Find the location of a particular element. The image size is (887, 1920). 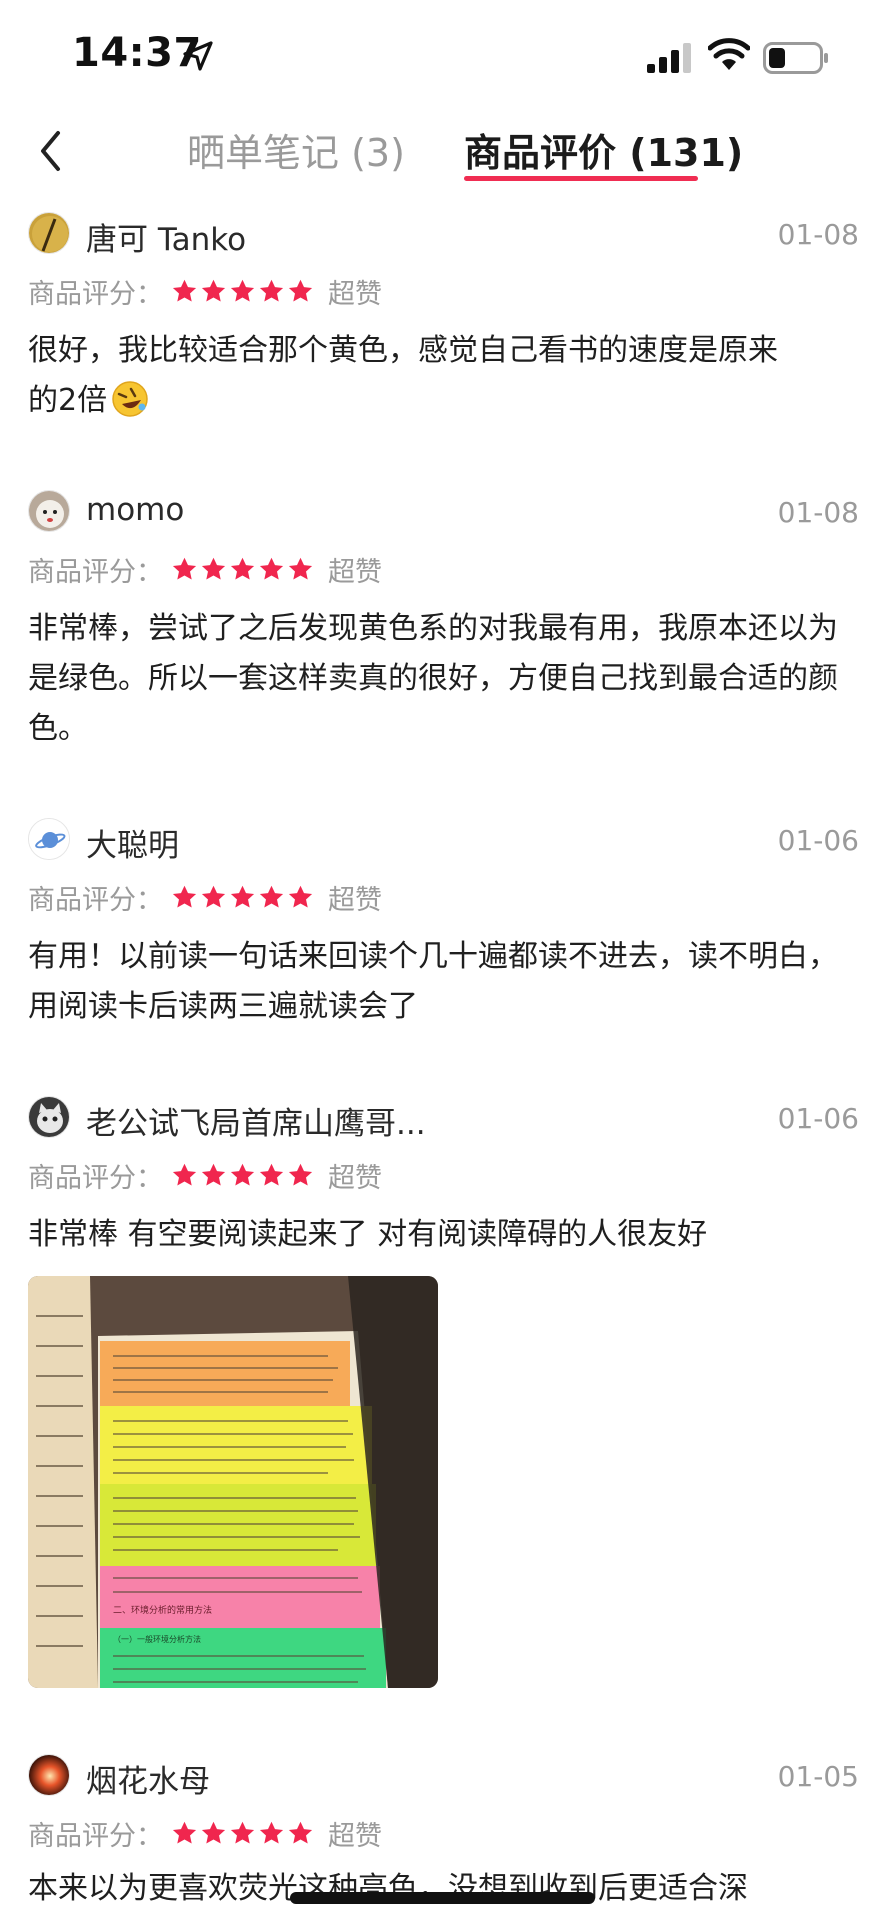

tab-product-reviews: 商品评价 (131) is located at coordinates (603, 149).